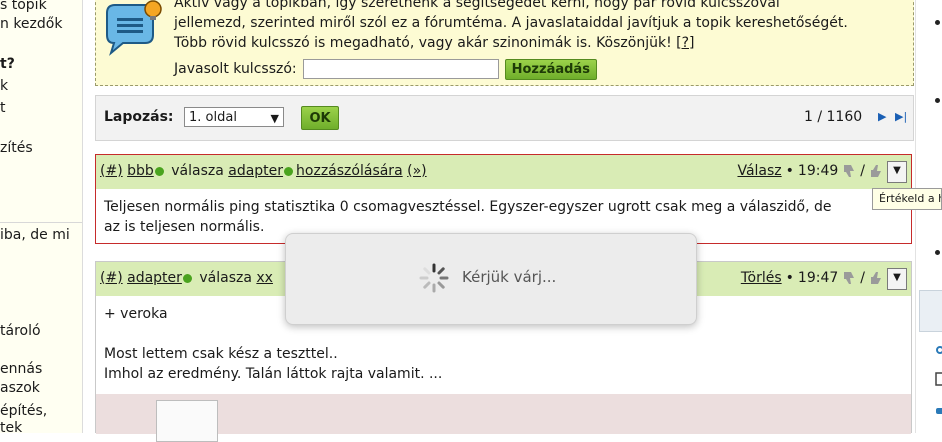 This screenshot has width=942, height=442. Describe the element at coordinates (31, 24) in the screenshot. I see `sidebar-item: n kezdők` at that location.